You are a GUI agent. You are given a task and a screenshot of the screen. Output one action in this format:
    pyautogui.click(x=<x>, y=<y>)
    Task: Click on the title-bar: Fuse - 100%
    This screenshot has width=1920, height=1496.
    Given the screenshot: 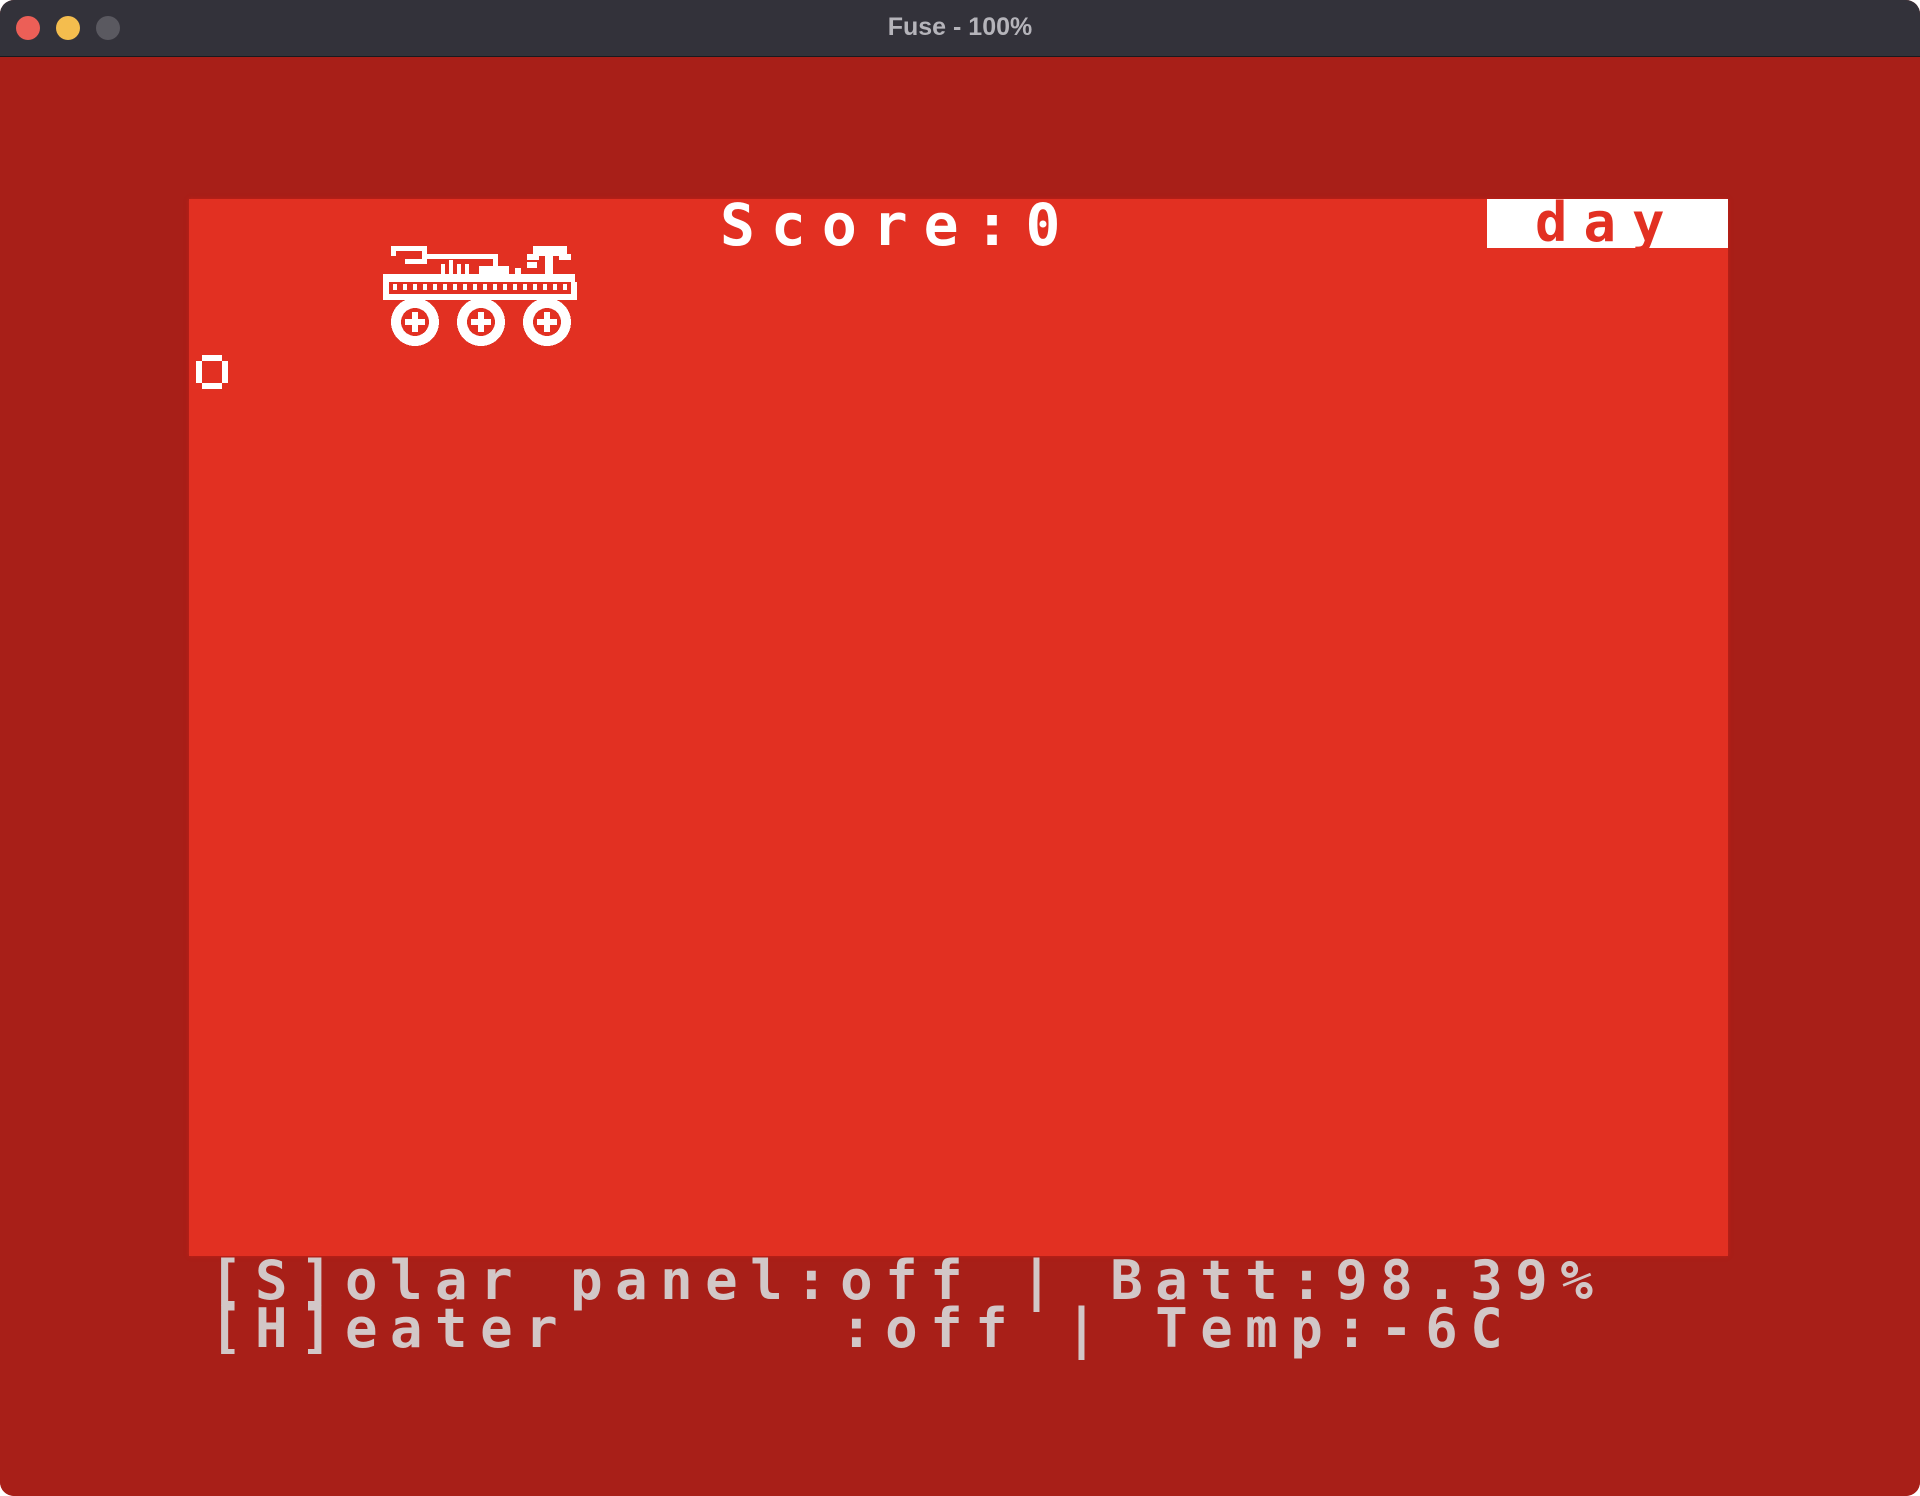 What is the action you would take?
    pyautogui.click(x=960, y=28)
    